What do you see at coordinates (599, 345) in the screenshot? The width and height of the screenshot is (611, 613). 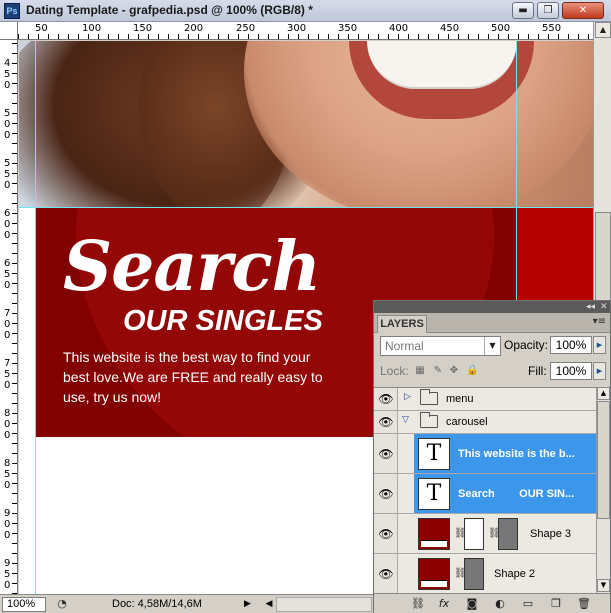 I see `opacity-slider-button: ▶` at bounding box center [599, 345].